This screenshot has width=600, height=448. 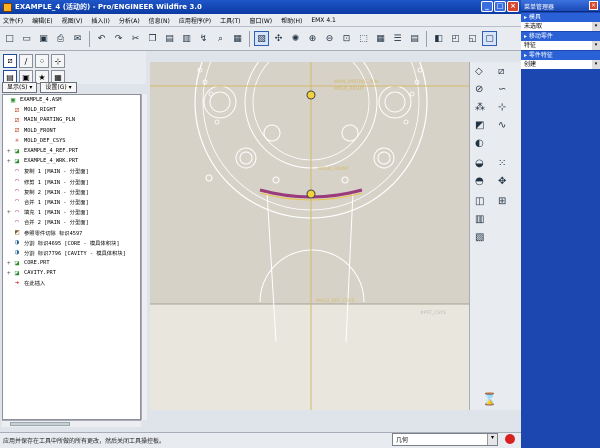 What do you see at coordinates (487, 6) in the screenshot?
I see `minimize-button: _` at bounding box center [487, 6].